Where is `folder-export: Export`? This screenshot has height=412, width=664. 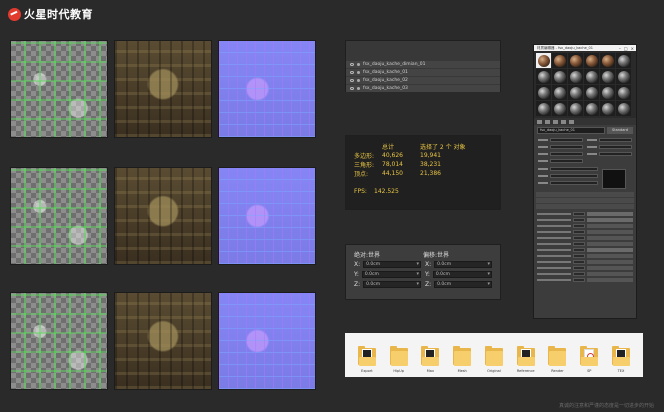 folder-export: Export is located at coordinates (367, 359).